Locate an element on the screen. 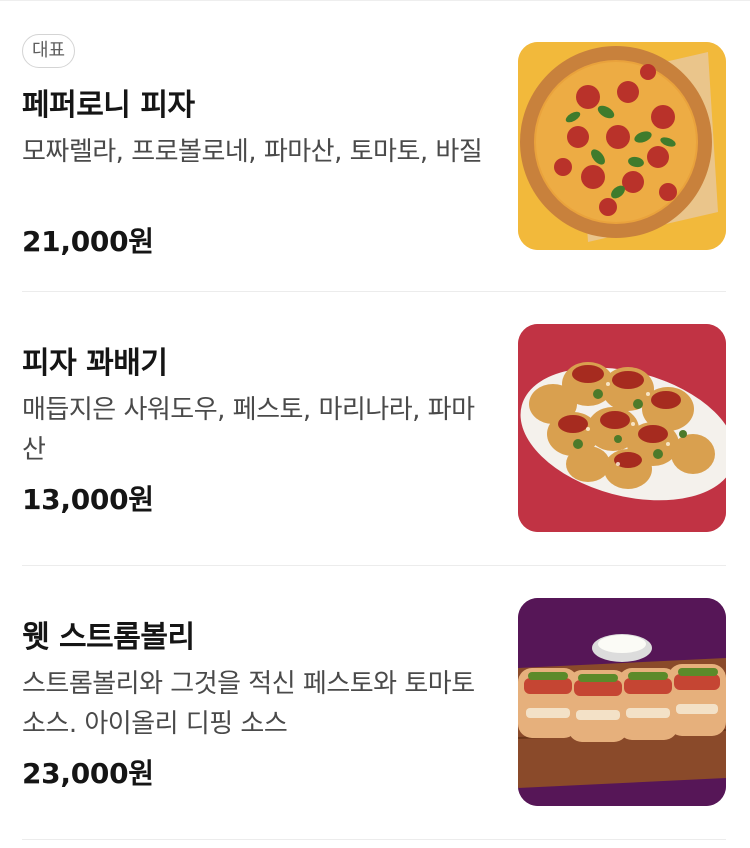  menu-item-description: 매듭지은 사워도우, 페스토, 마리나라, 파마산 is located at coordinates (248, 430).